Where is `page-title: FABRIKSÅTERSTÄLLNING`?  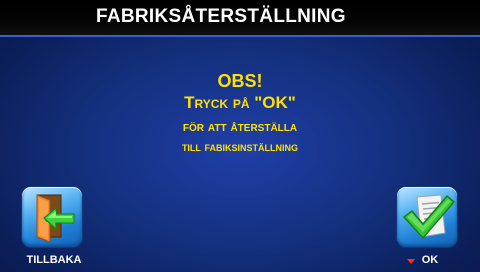 page-title: FABRIKSÅTERSTÄLLNING is located at coordinates (221, 16).